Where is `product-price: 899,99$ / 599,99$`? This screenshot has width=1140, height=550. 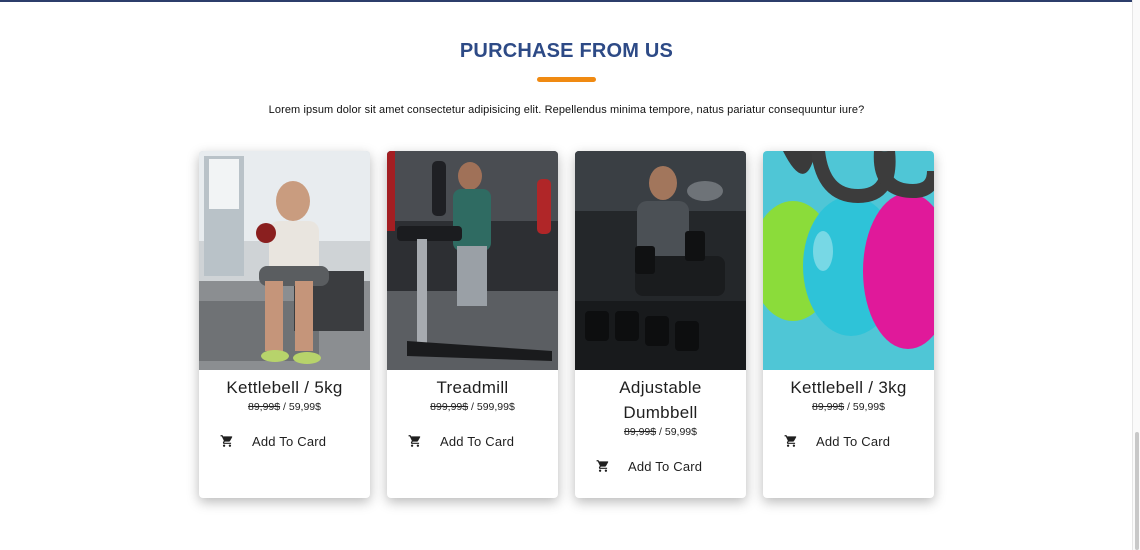 product-price: 899,99$ / 599,99$ is located at coordinates (472, 407).